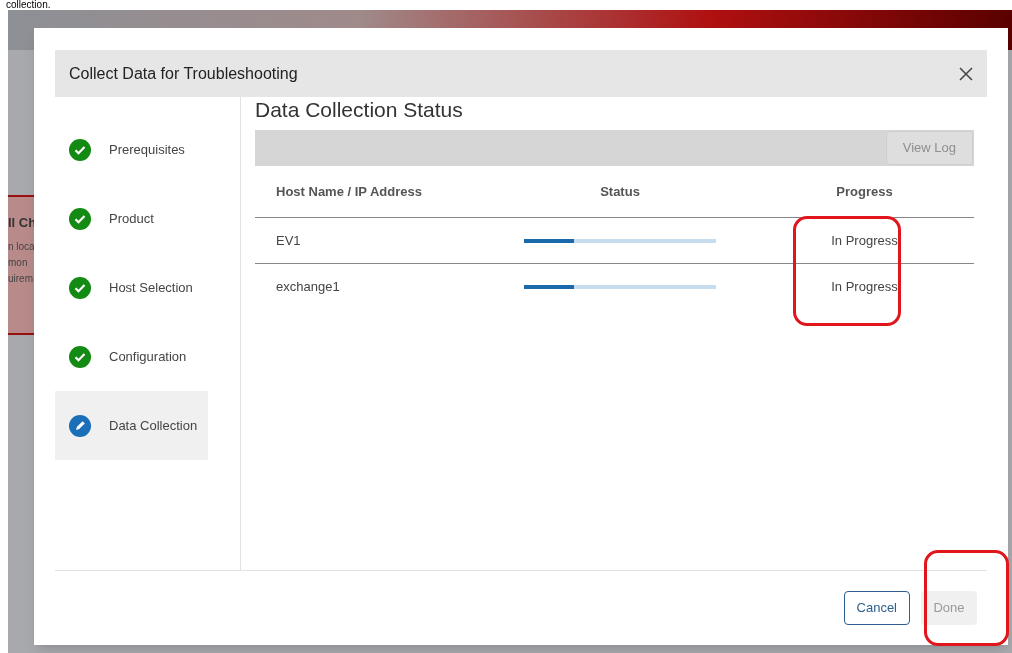 The width and height of the screenshot is (1012, 653). I want to click on caption-text: collection., so click(28, 5).